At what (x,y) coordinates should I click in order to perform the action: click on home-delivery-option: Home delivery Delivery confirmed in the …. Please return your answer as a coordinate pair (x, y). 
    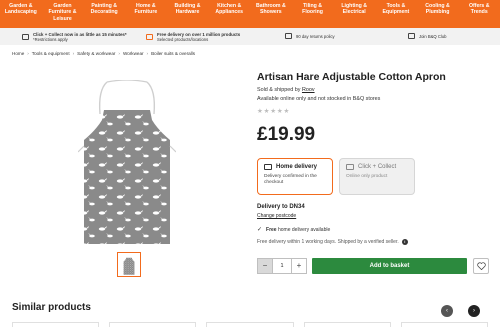
    Looking at the image, I should click on (295, 176).